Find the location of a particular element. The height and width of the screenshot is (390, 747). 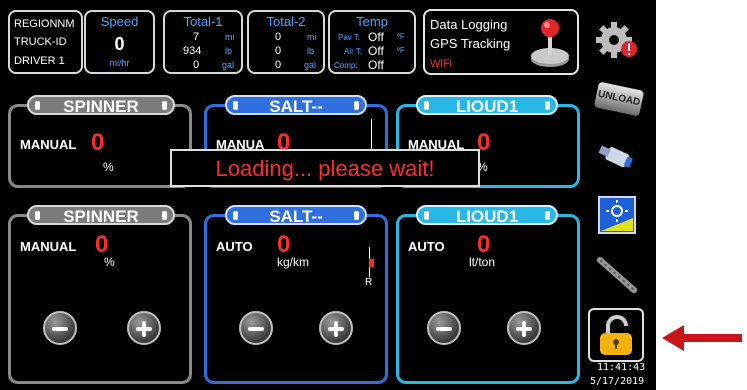

total1-row-2-unit: gal is located at coordinates (228, 65).